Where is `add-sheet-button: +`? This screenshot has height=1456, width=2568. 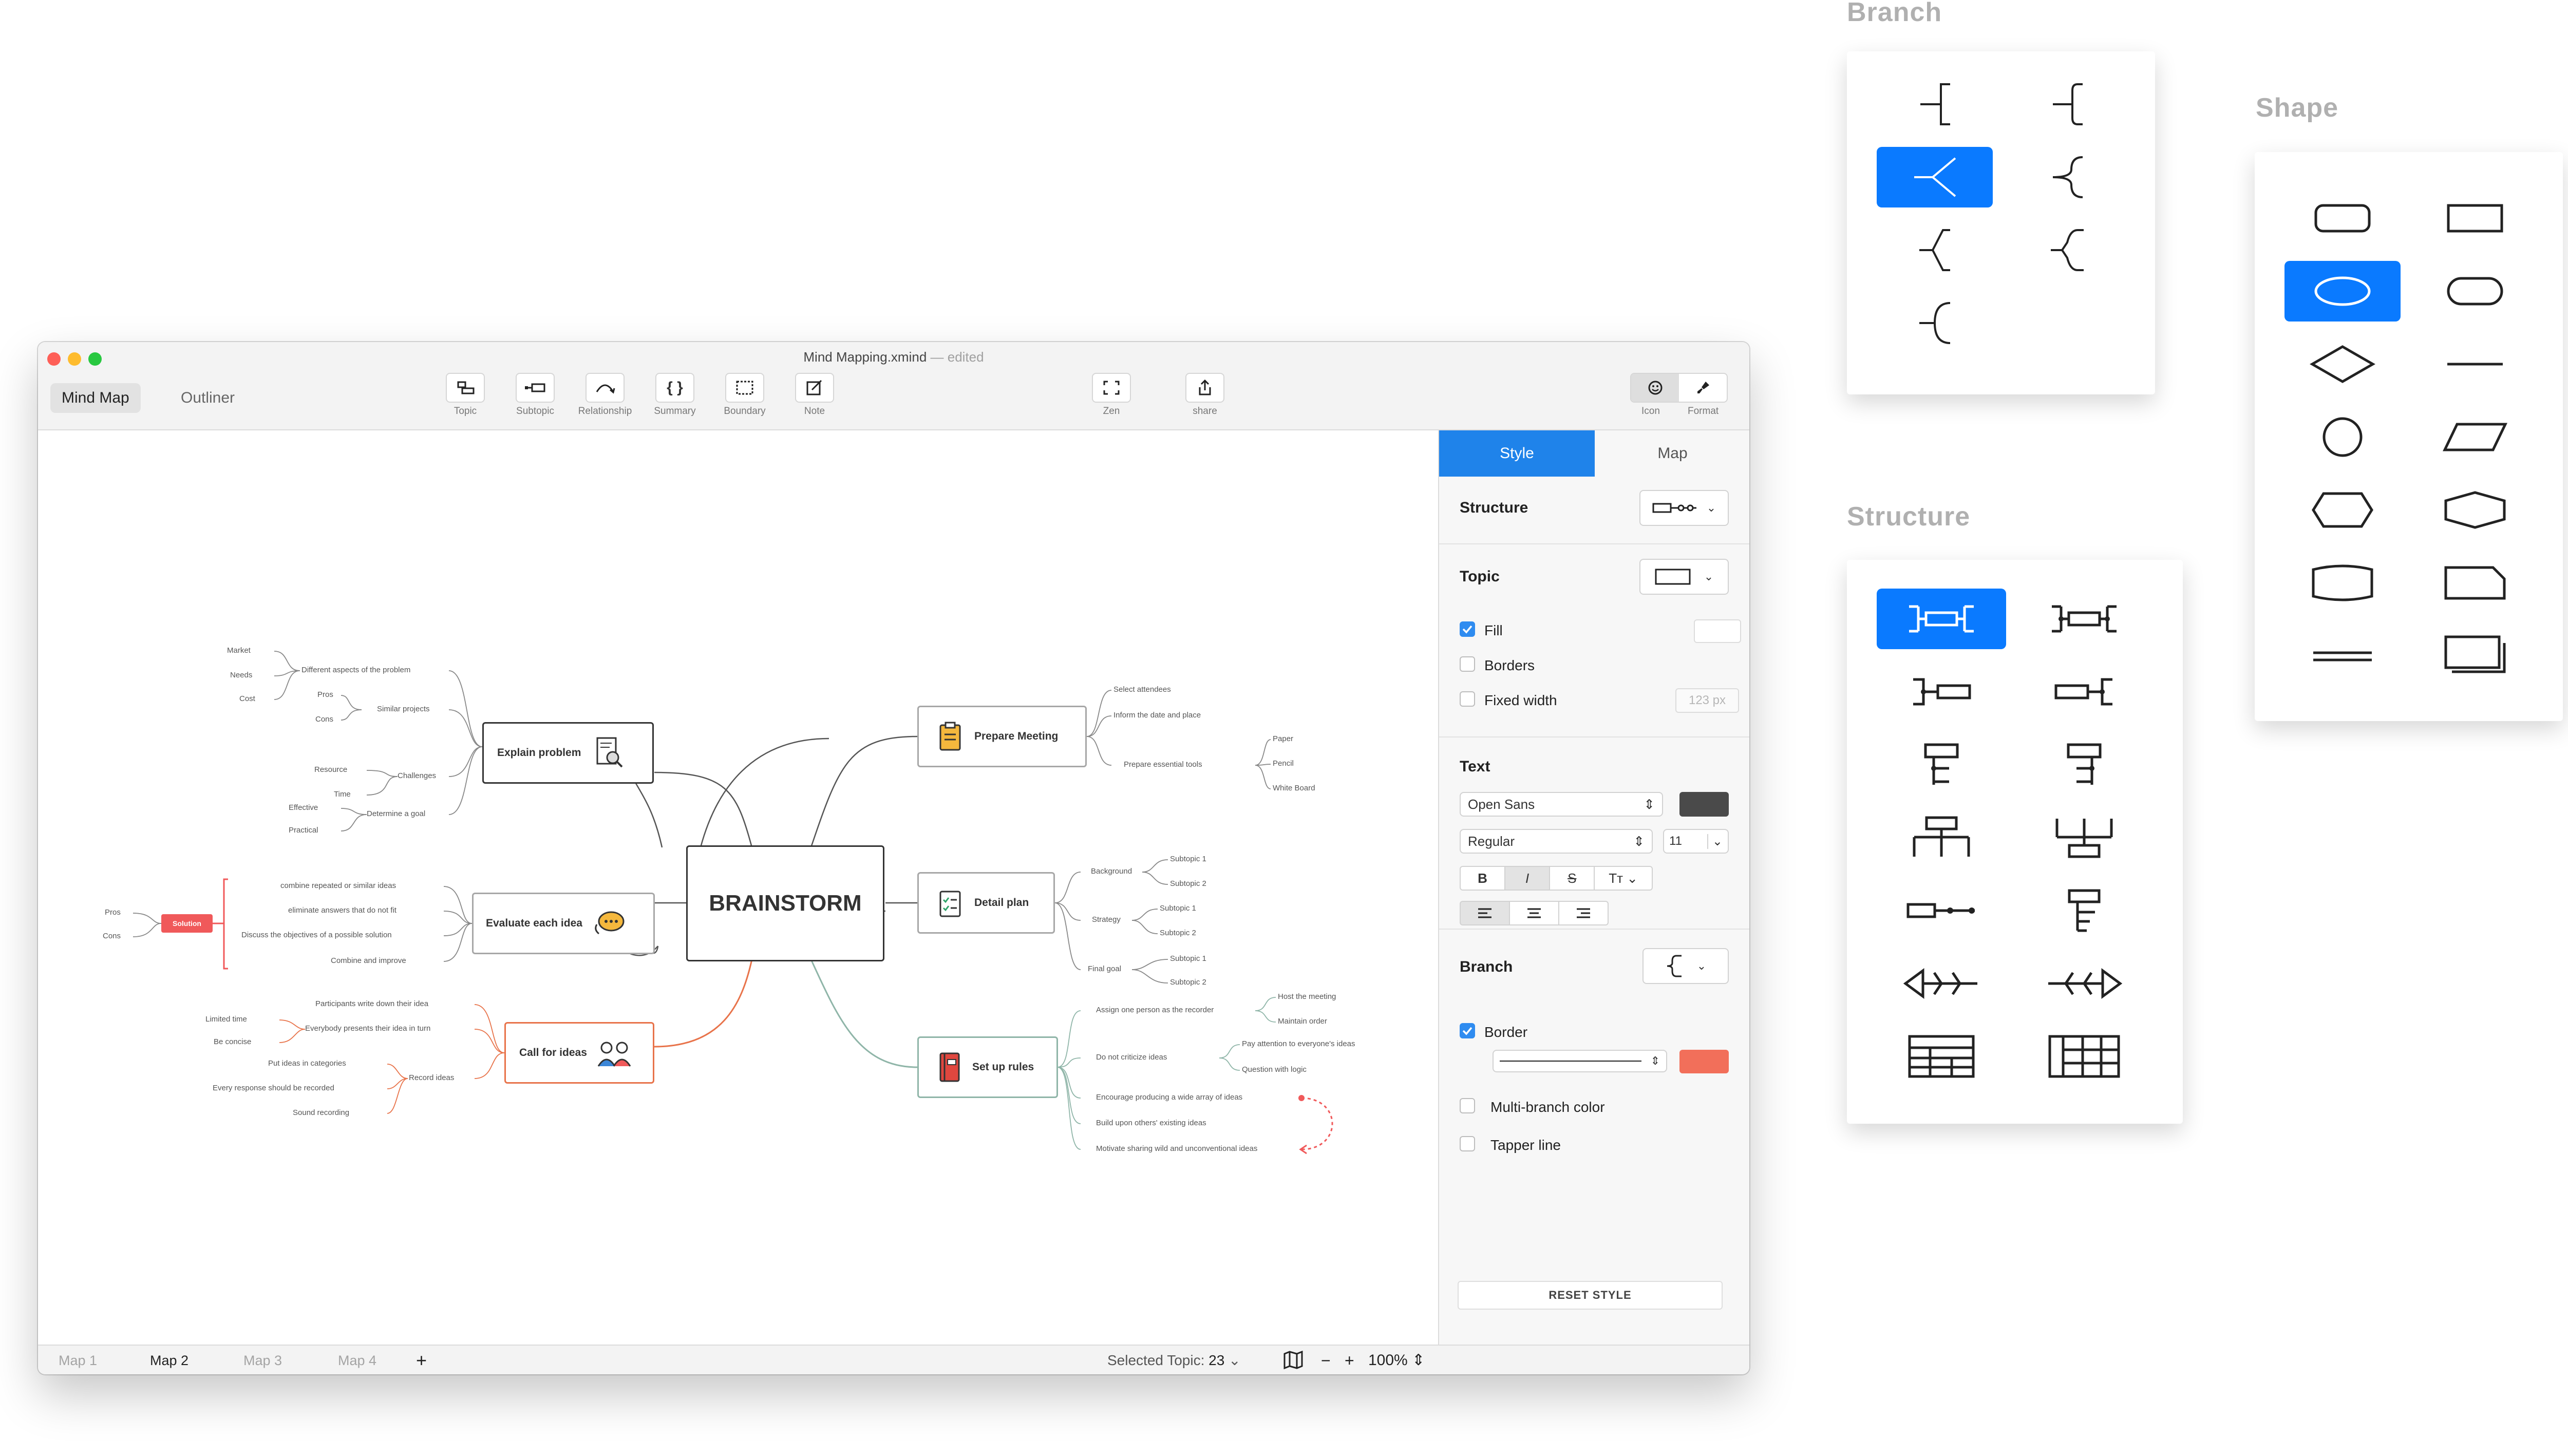 add-sheet-button: + is located at coordinates (421, 1360).